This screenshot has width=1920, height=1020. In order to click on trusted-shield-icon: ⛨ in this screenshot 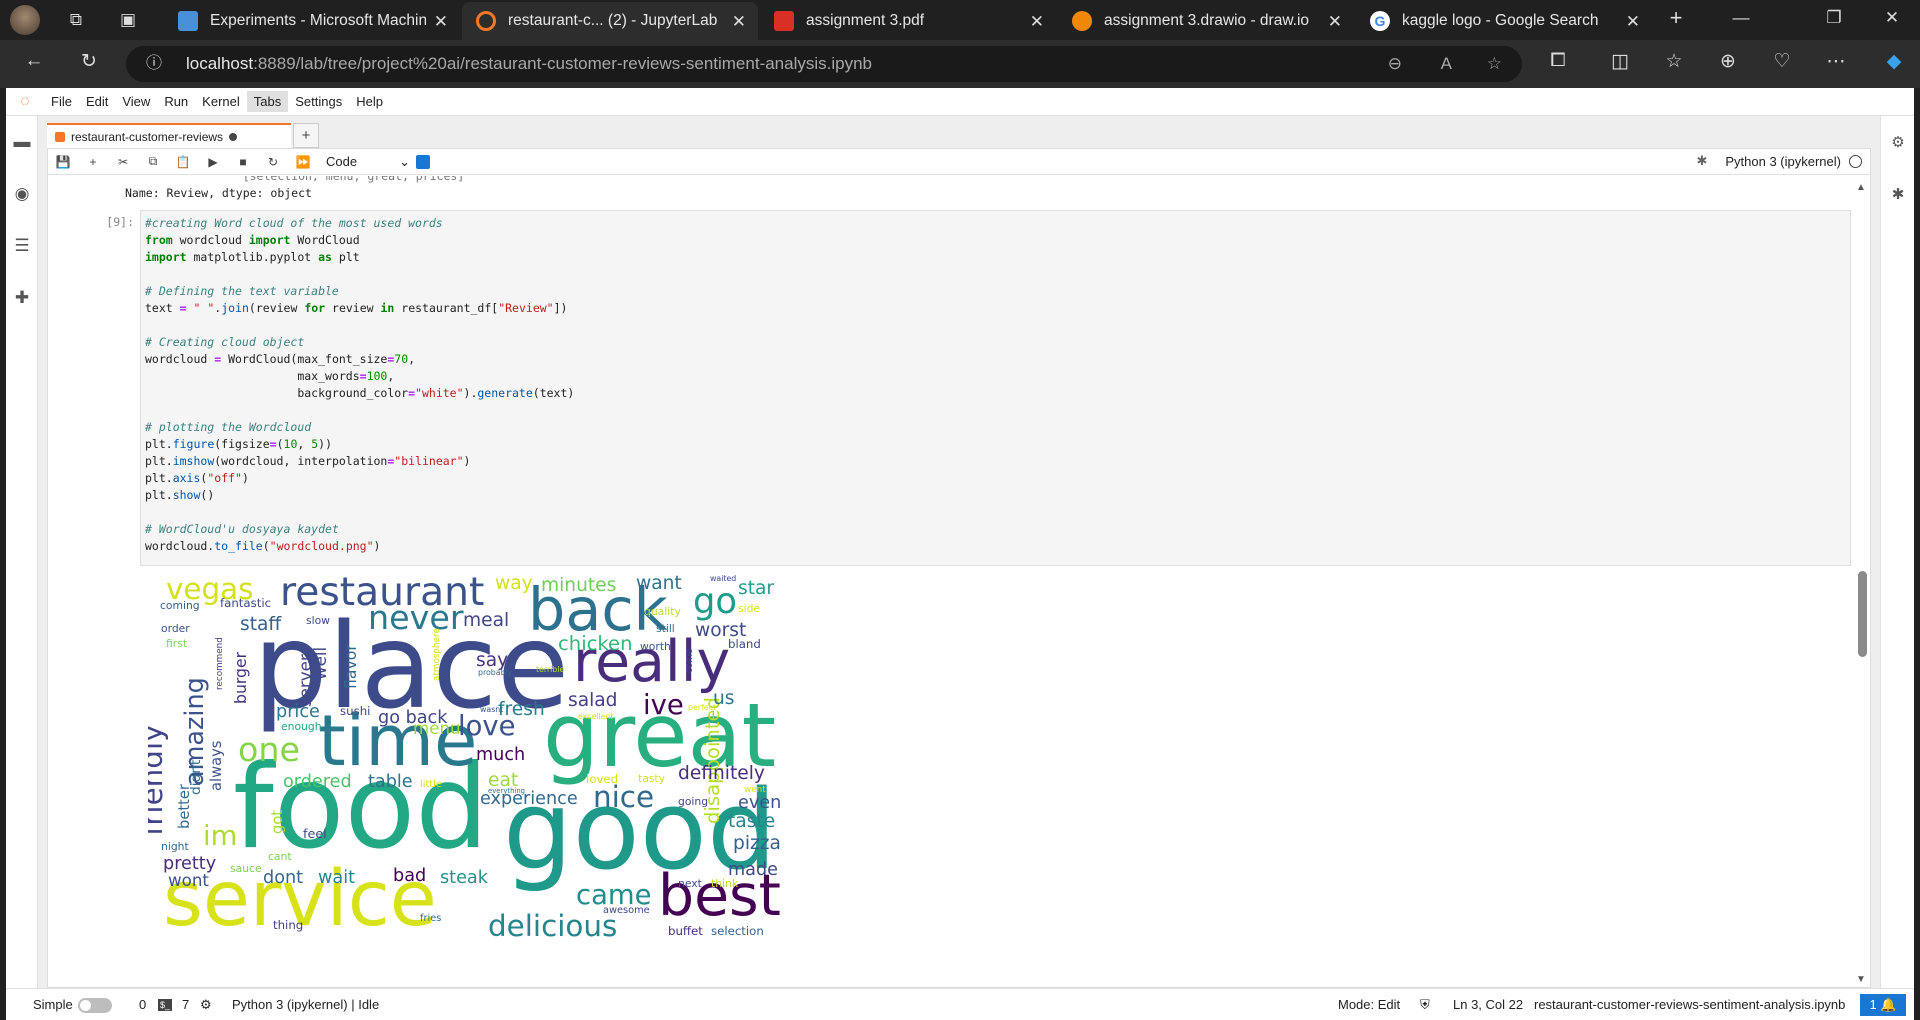, I will do `click(1425, 1005)`.